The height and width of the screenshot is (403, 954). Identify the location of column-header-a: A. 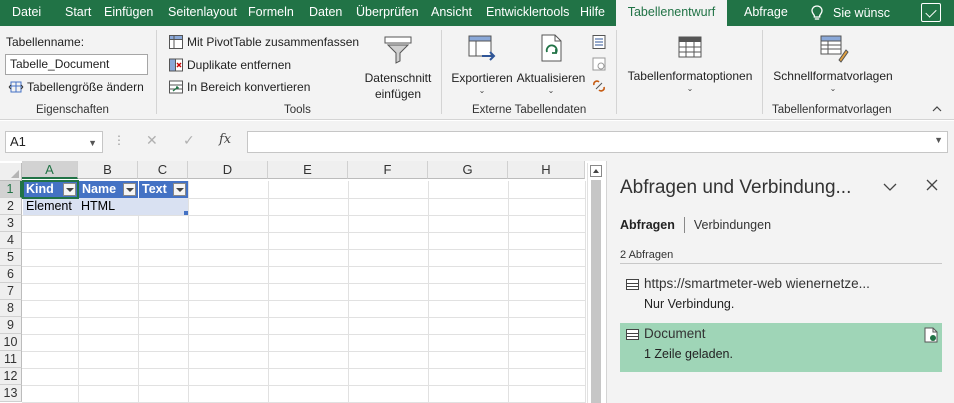
(50, 170).